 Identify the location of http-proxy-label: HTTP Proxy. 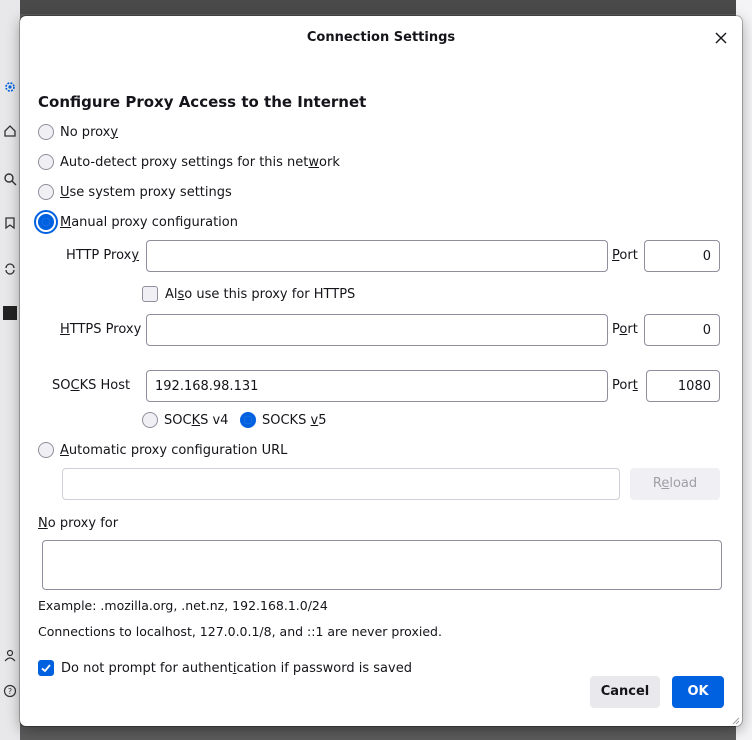
(103, 255).